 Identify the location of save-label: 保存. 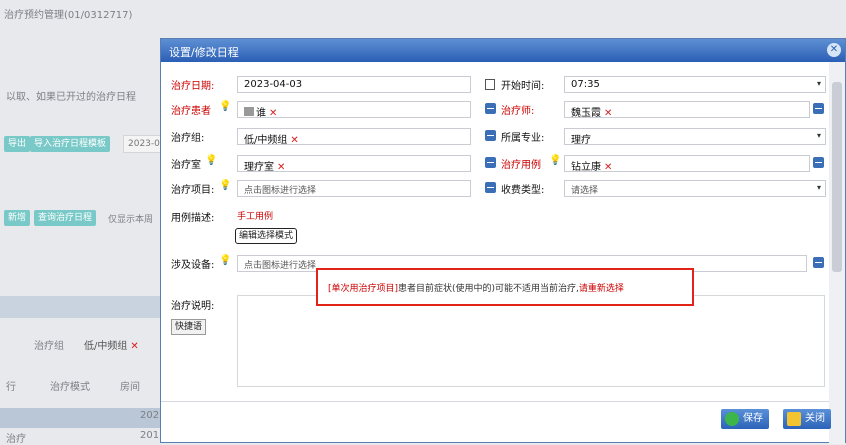
(753, 418).